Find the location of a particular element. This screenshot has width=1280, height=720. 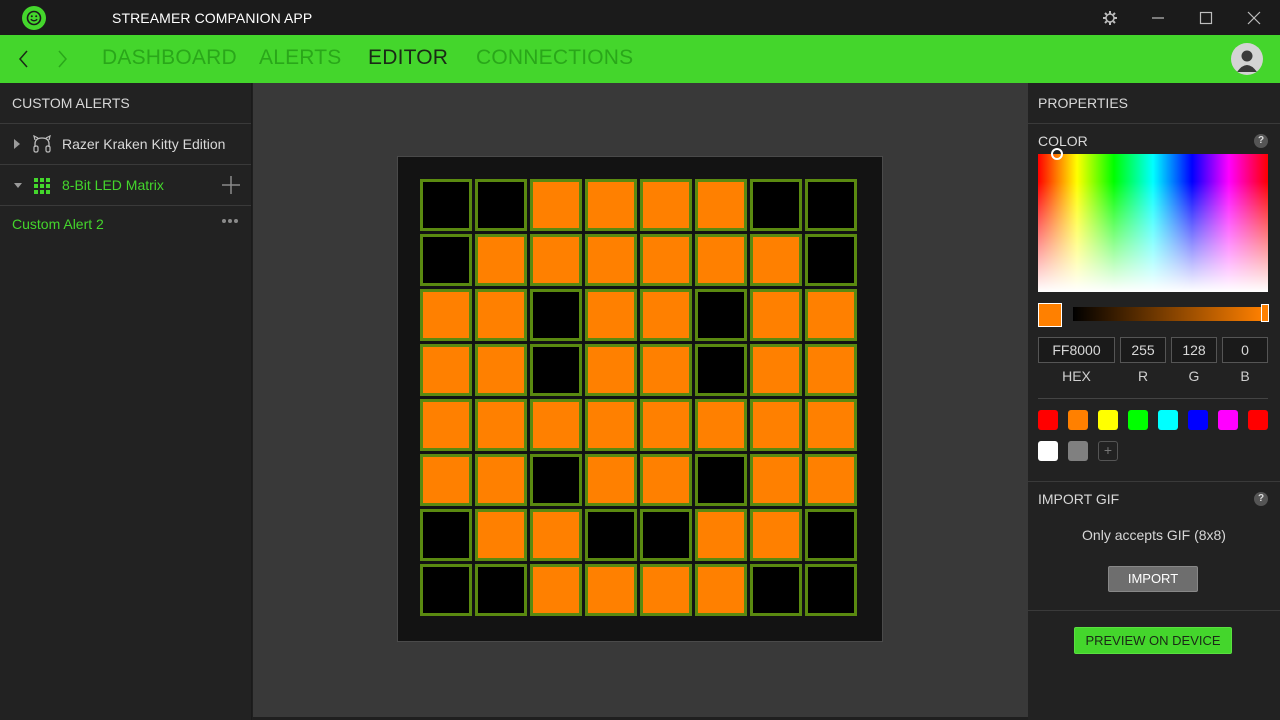

led-cell-r3-c5 is located at coordinates (666, 315).